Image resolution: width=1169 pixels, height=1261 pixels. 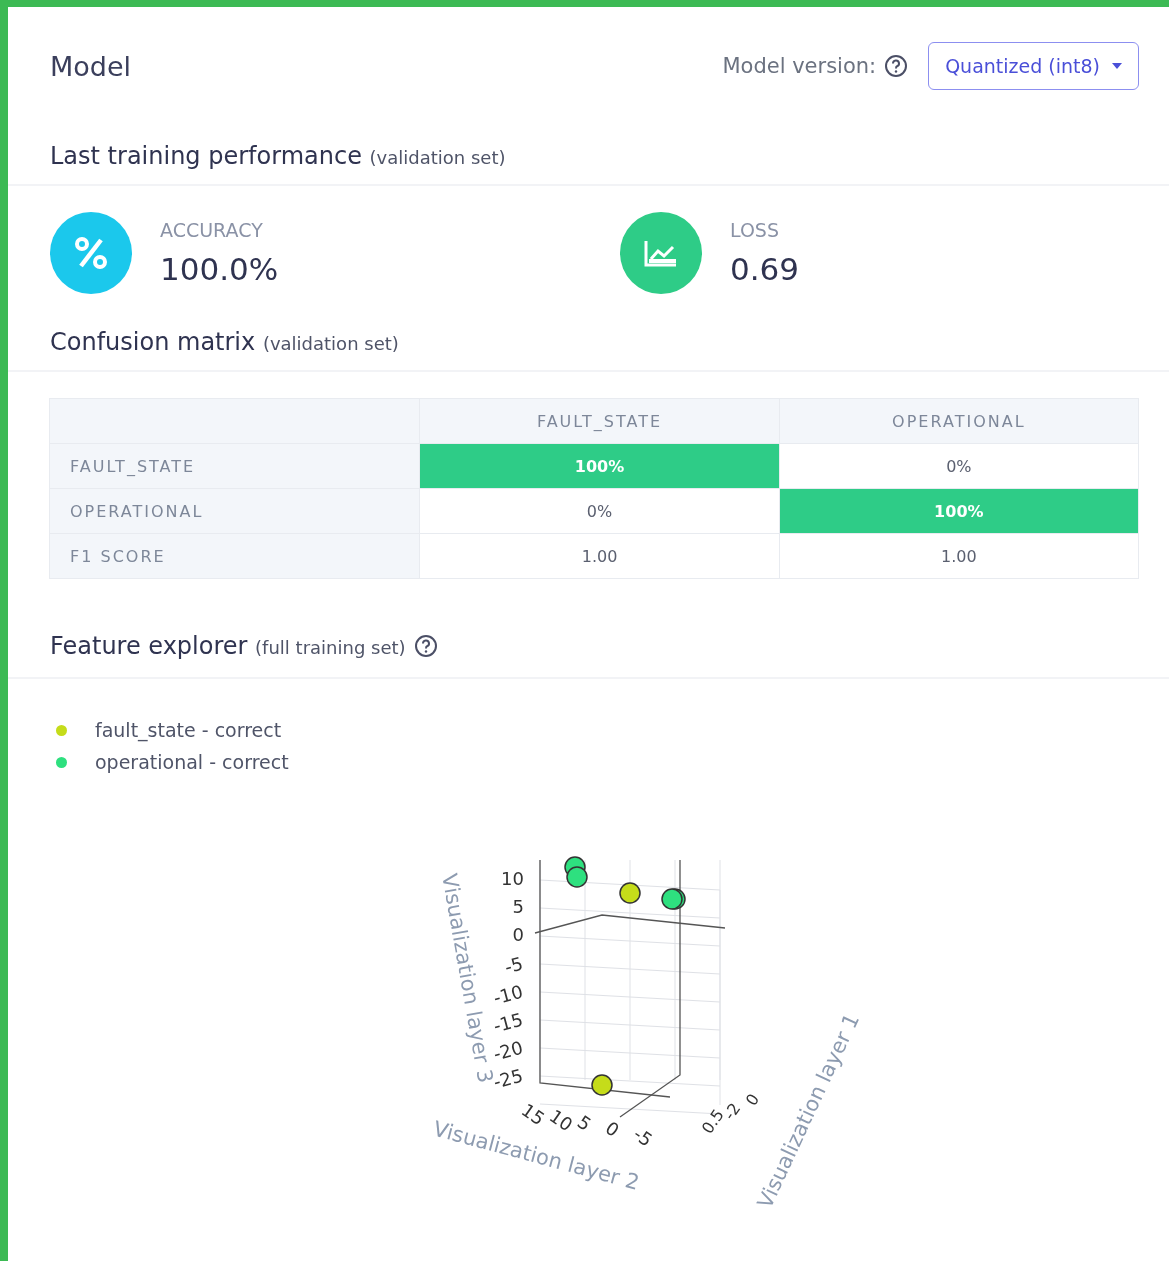 I want to click on metric-value: 0.69, so click(x=765, y=269).